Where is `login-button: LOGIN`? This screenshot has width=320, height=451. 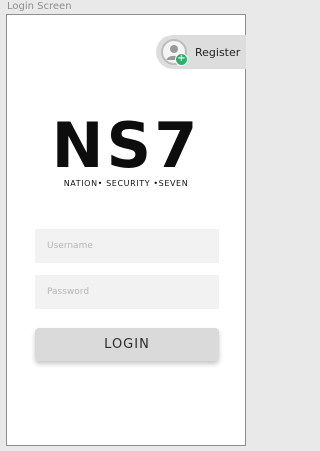
login-button: LOGIN is located at coordinates (127, 344).